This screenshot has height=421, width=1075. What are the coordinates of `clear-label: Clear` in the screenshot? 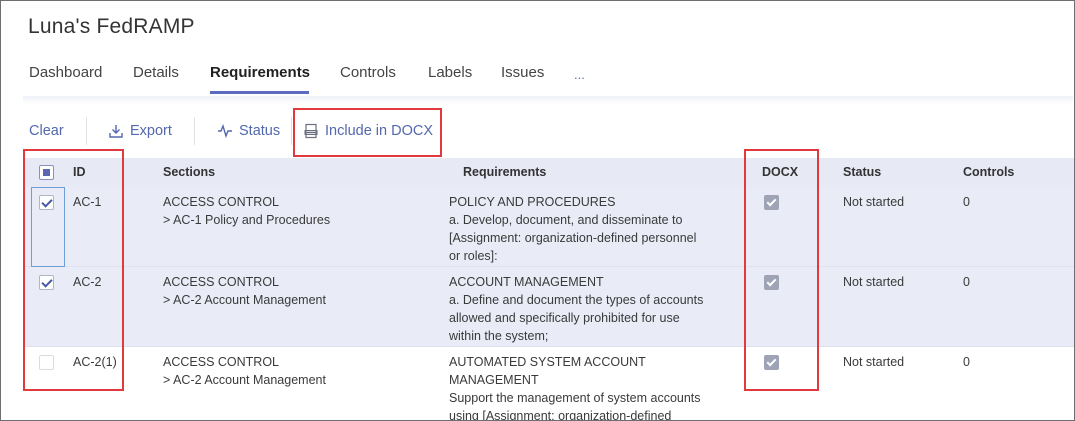 It's located at (46, 131).